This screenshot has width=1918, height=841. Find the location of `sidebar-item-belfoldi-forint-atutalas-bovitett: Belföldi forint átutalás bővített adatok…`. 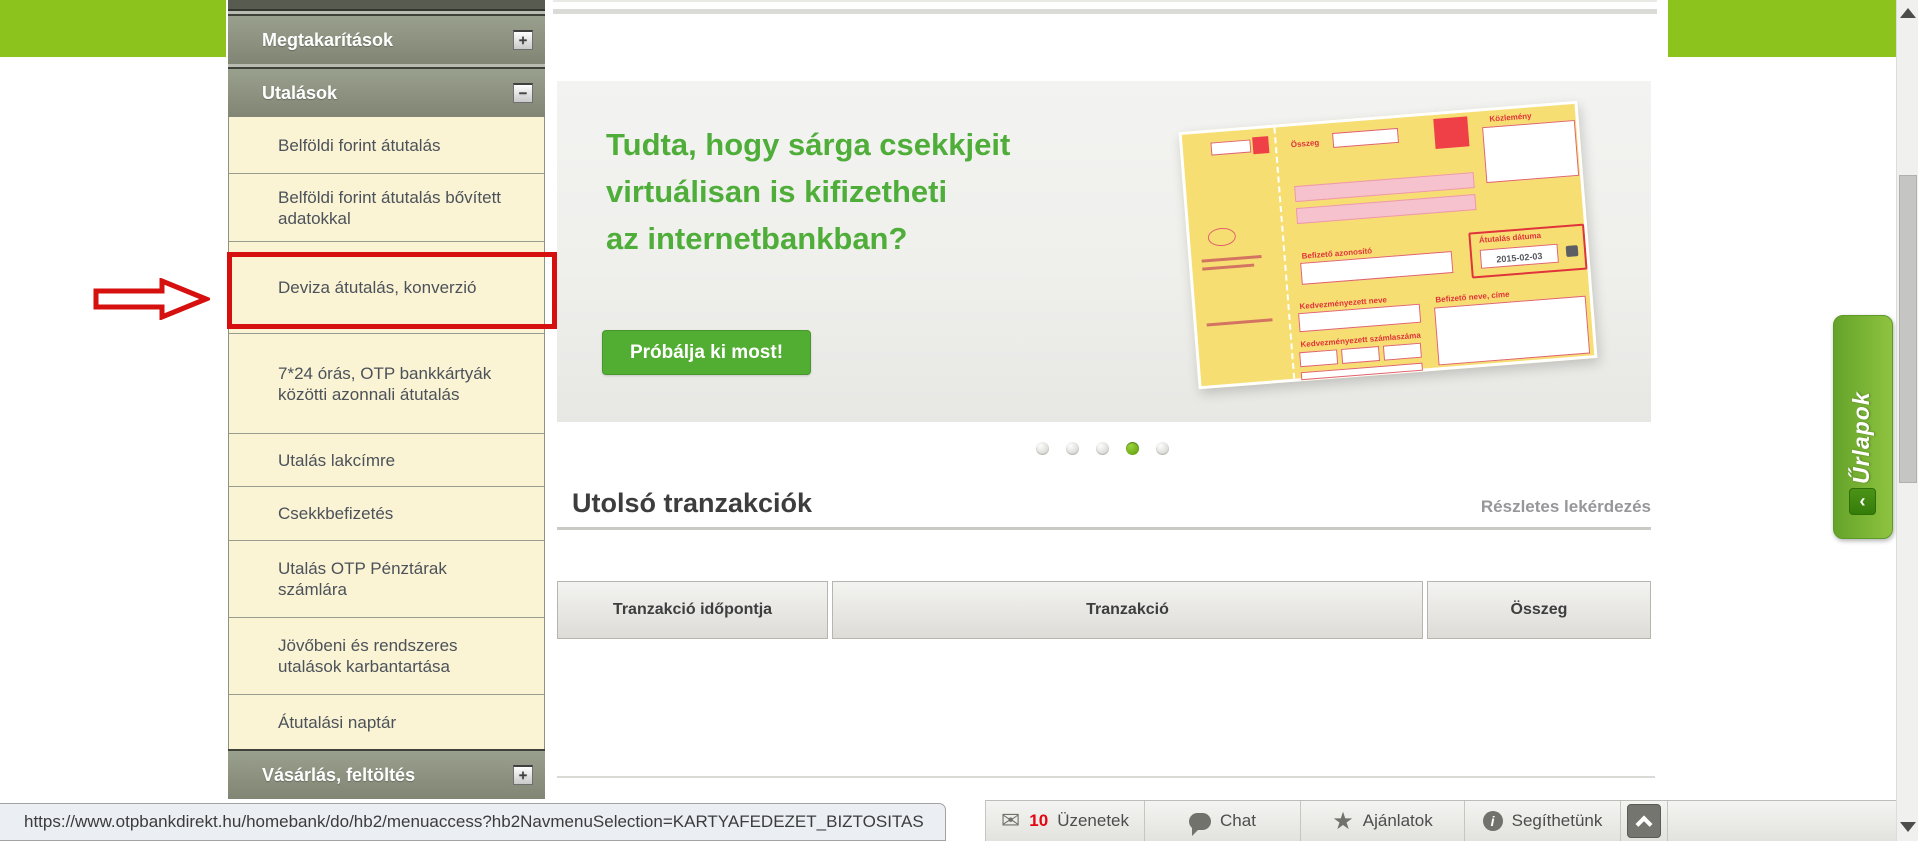

sidebar-item-belfoldi-forint-atutalas-bovitett: Belföldi forint átutalás bővített adatok… is located at coordinates (386, 207).